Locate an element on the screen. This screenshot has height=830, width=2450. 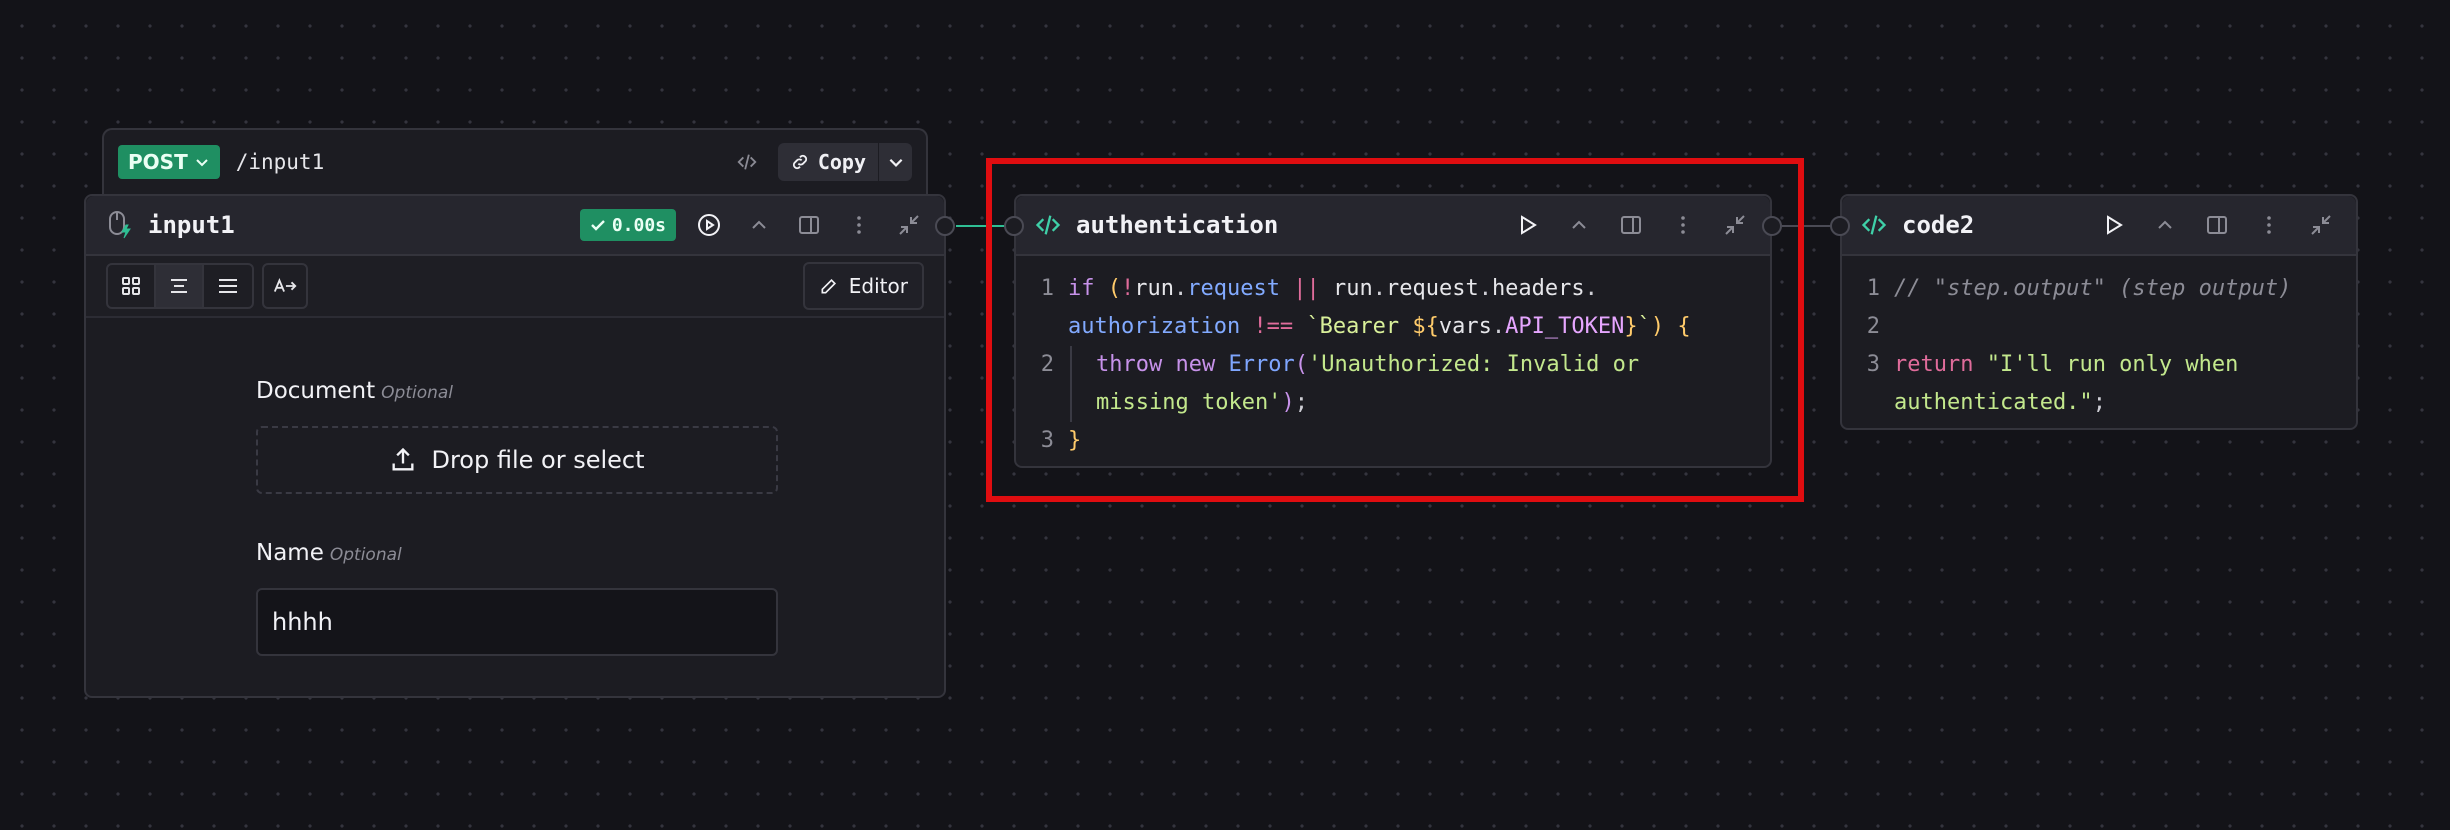
text-transform-button is located at coordinates (285, 286).